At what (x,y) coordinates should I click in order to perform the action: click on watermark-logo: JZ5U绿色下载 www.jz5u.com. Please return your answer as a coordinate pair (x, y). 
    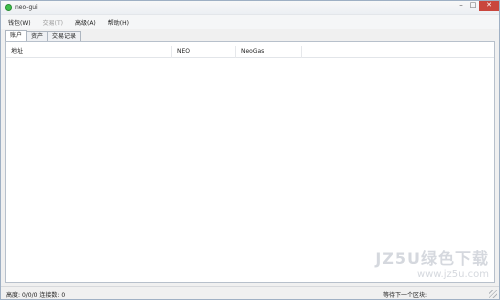
    Looking at the image, I should click on (432, 262).